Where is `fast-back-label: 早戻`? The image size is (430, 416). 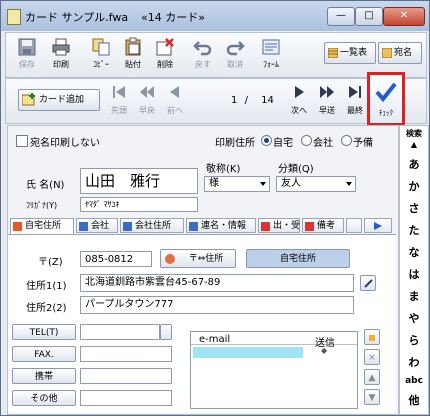
fast-back-label: 早戻 is located at coordinates (147, 110).